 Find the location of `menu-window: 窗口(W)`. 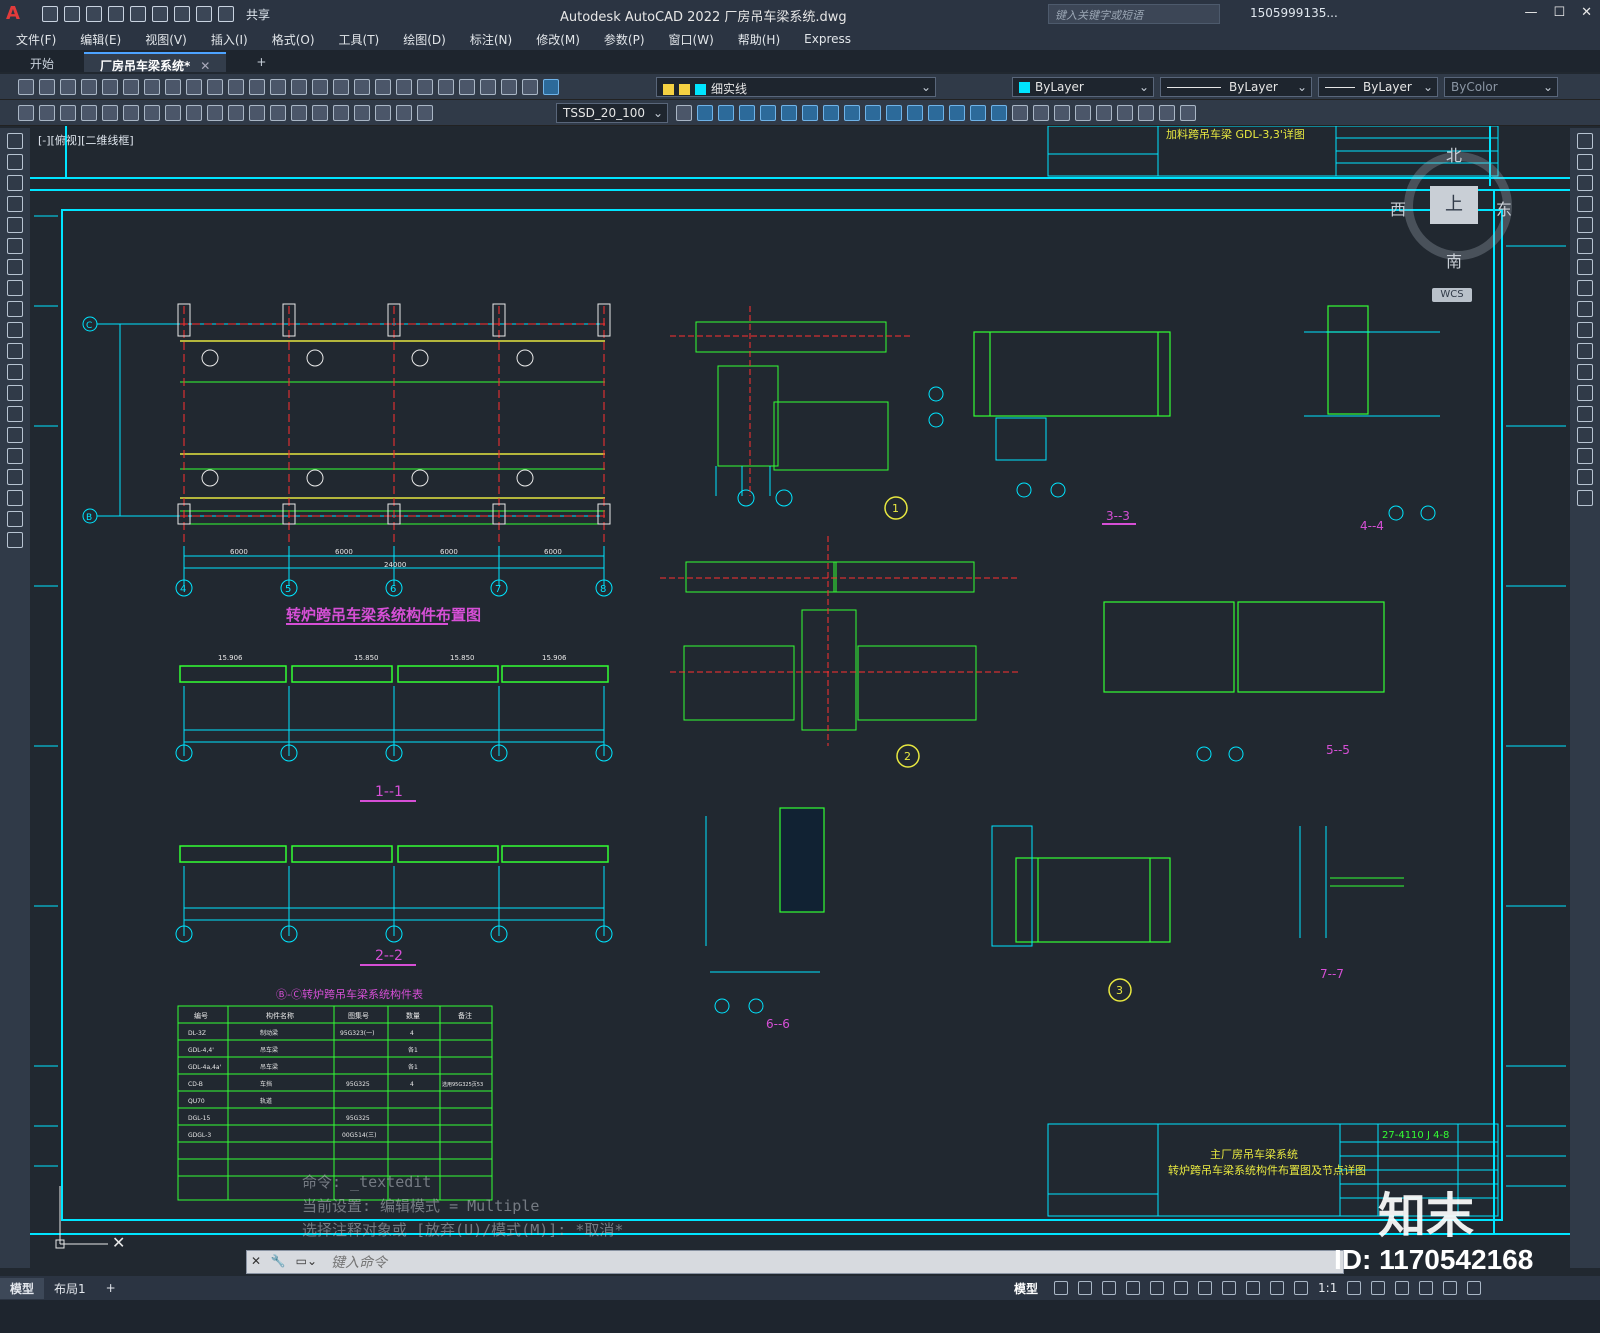

menu-window: 窗口(W) is located at coordinates (691, 39).